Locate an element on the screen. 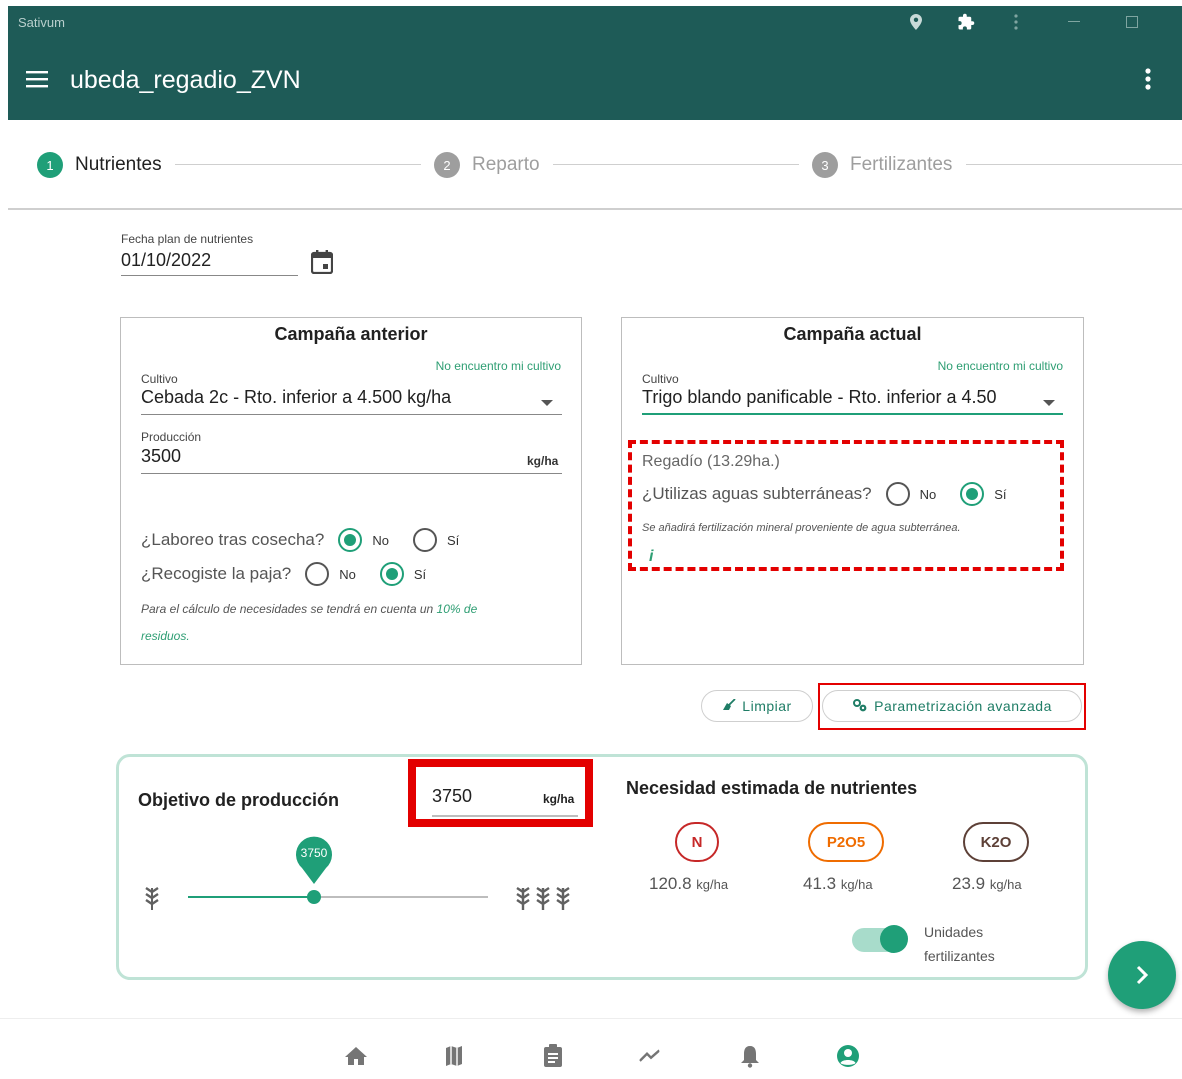 The height and width of the screenshot is (1079, 1182). crop-select: Cebada 2c - Rto. inferior a 4.500 kg/ha is located at coordinates (351, 401).